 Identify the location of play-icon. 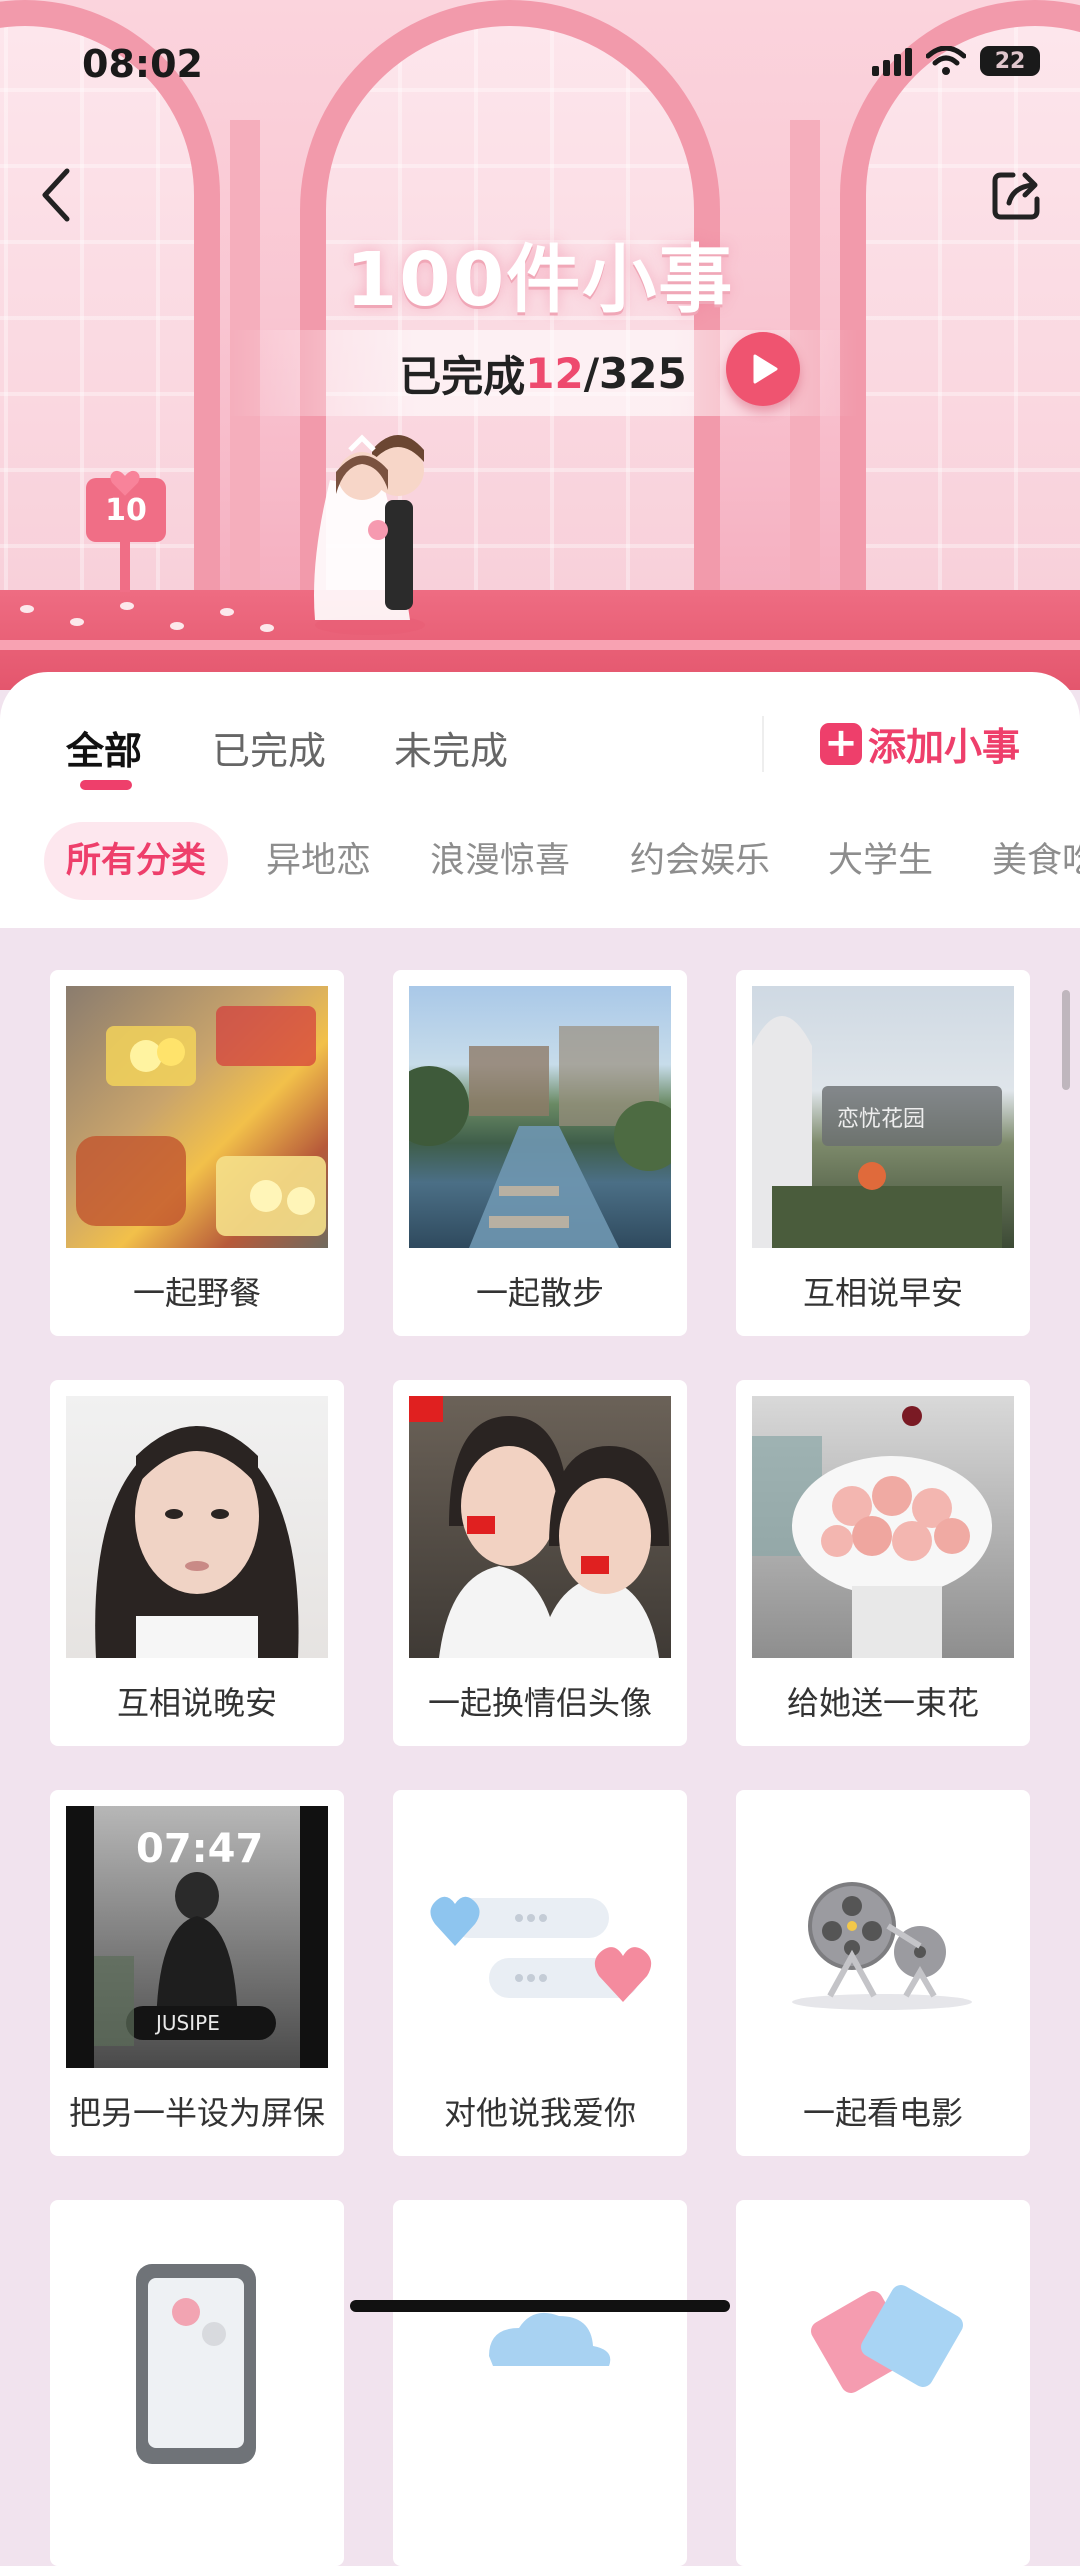
(765, 369).